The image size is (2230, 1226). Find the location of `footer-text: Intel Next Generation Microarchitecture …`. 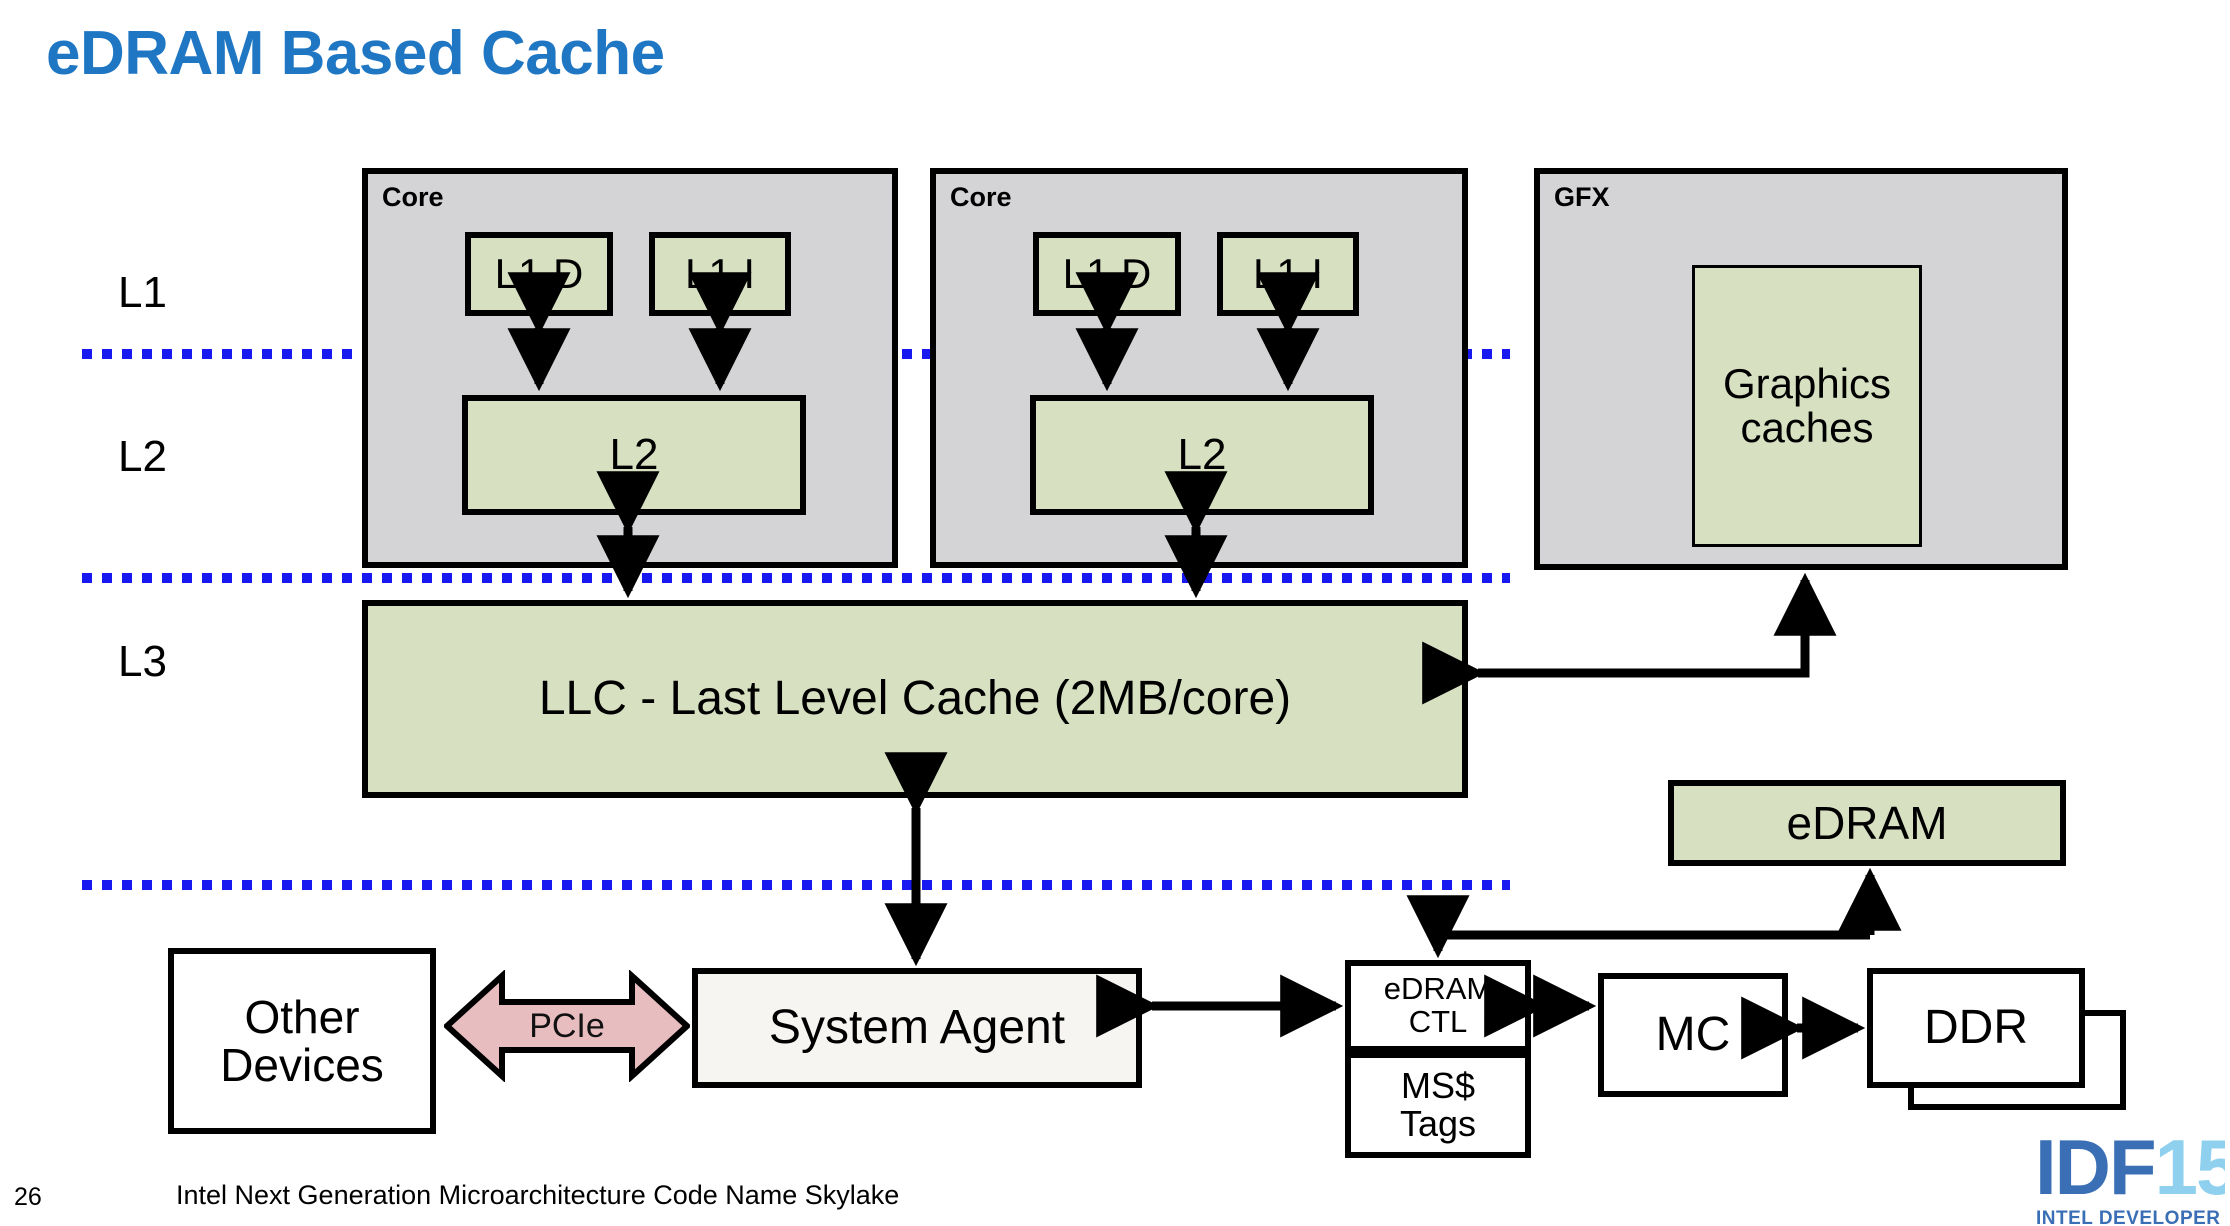

footer-text: Intel Next Generation Microarchitecture … is located at coordinates (538, 1195).